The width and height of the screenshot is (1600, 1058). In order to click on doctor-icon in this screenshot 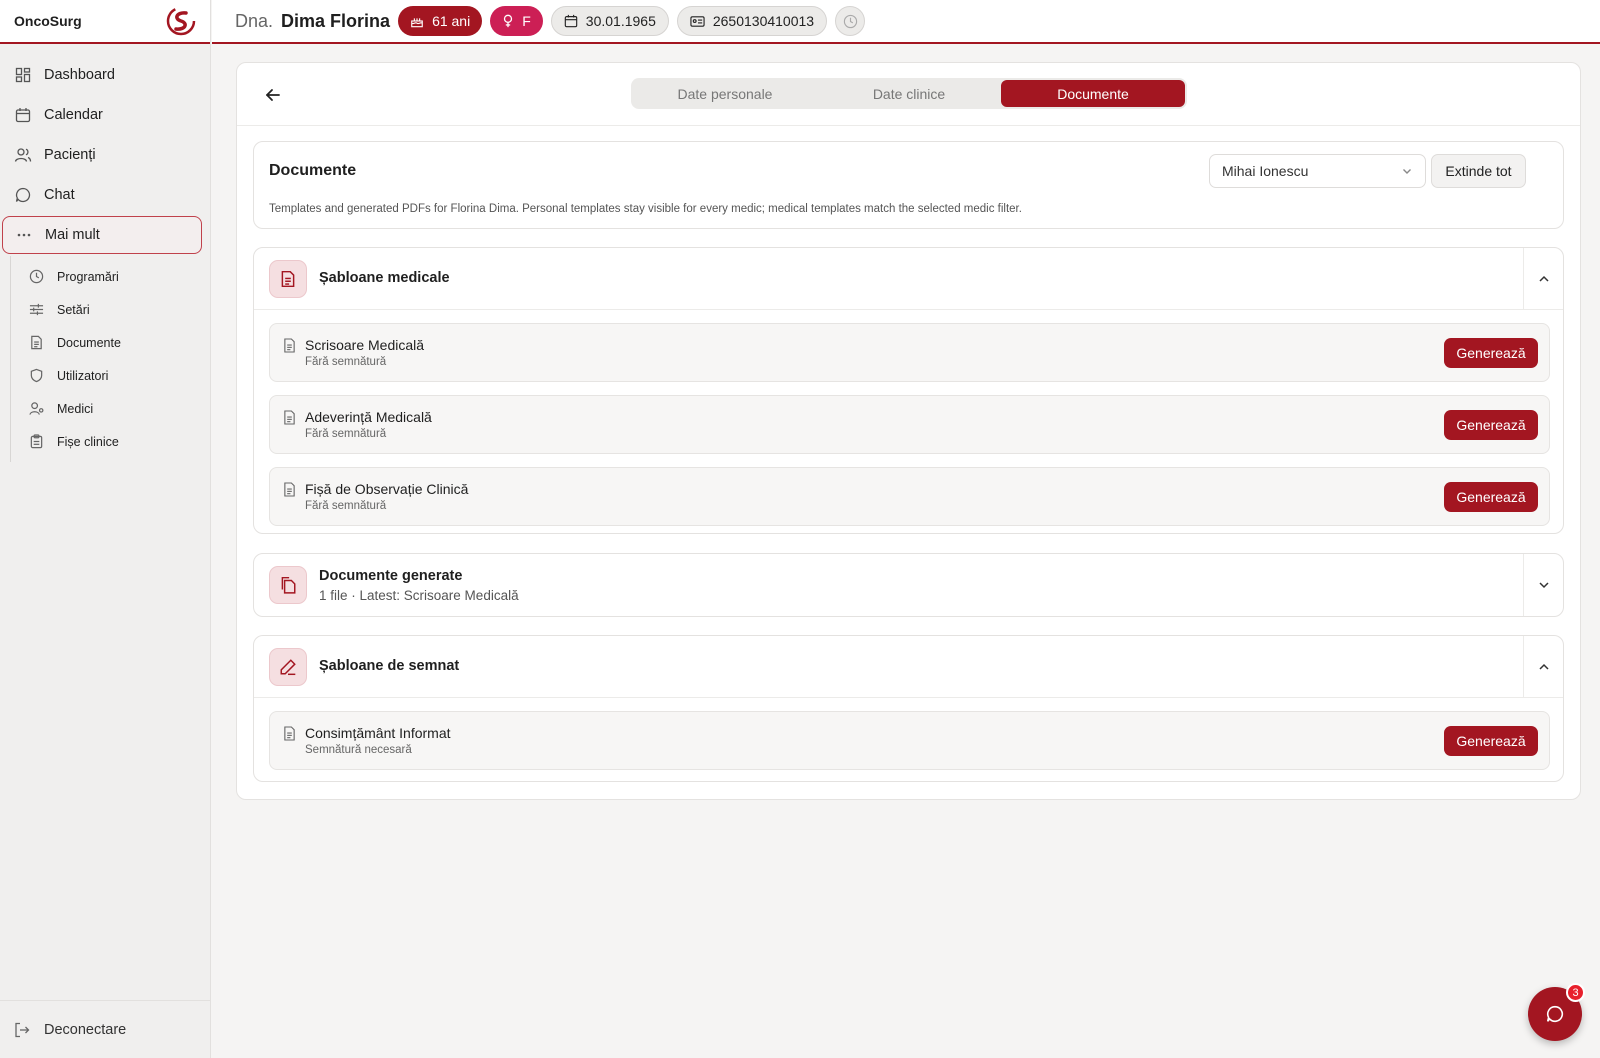, I will do `click(37, 409)`.